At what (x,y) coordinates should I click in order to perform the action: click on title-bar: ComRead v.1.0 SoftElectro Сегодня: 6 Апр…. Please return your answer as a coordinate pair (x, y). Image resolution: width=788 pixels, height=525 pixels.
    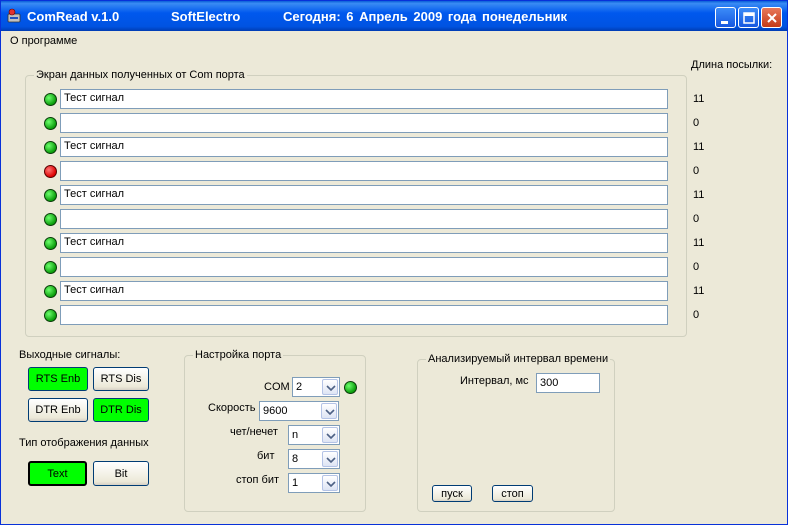
    Looking at the image, I should click on (394, 16).